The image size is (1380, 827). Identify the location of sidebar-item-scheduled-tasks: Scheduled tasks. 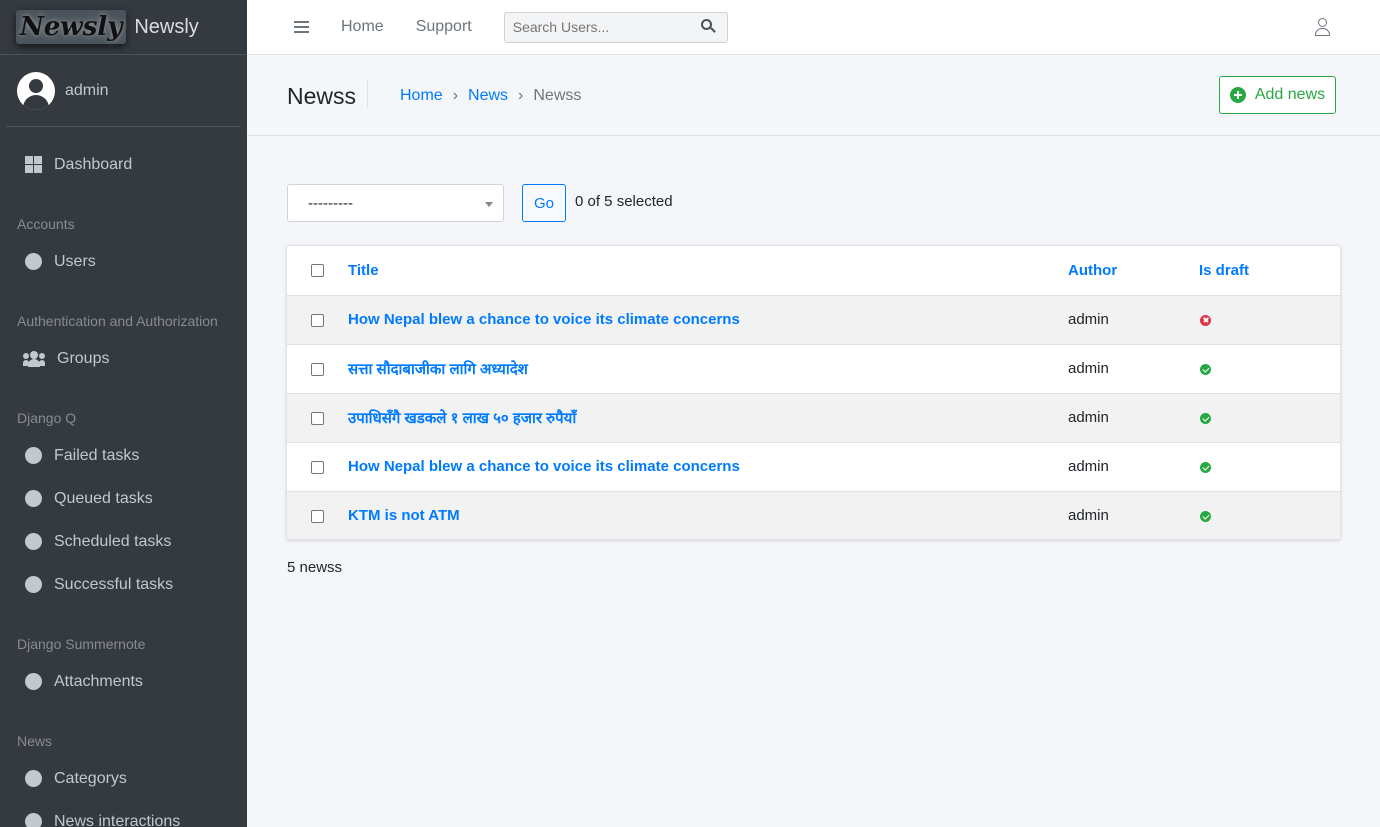
(123, 541).